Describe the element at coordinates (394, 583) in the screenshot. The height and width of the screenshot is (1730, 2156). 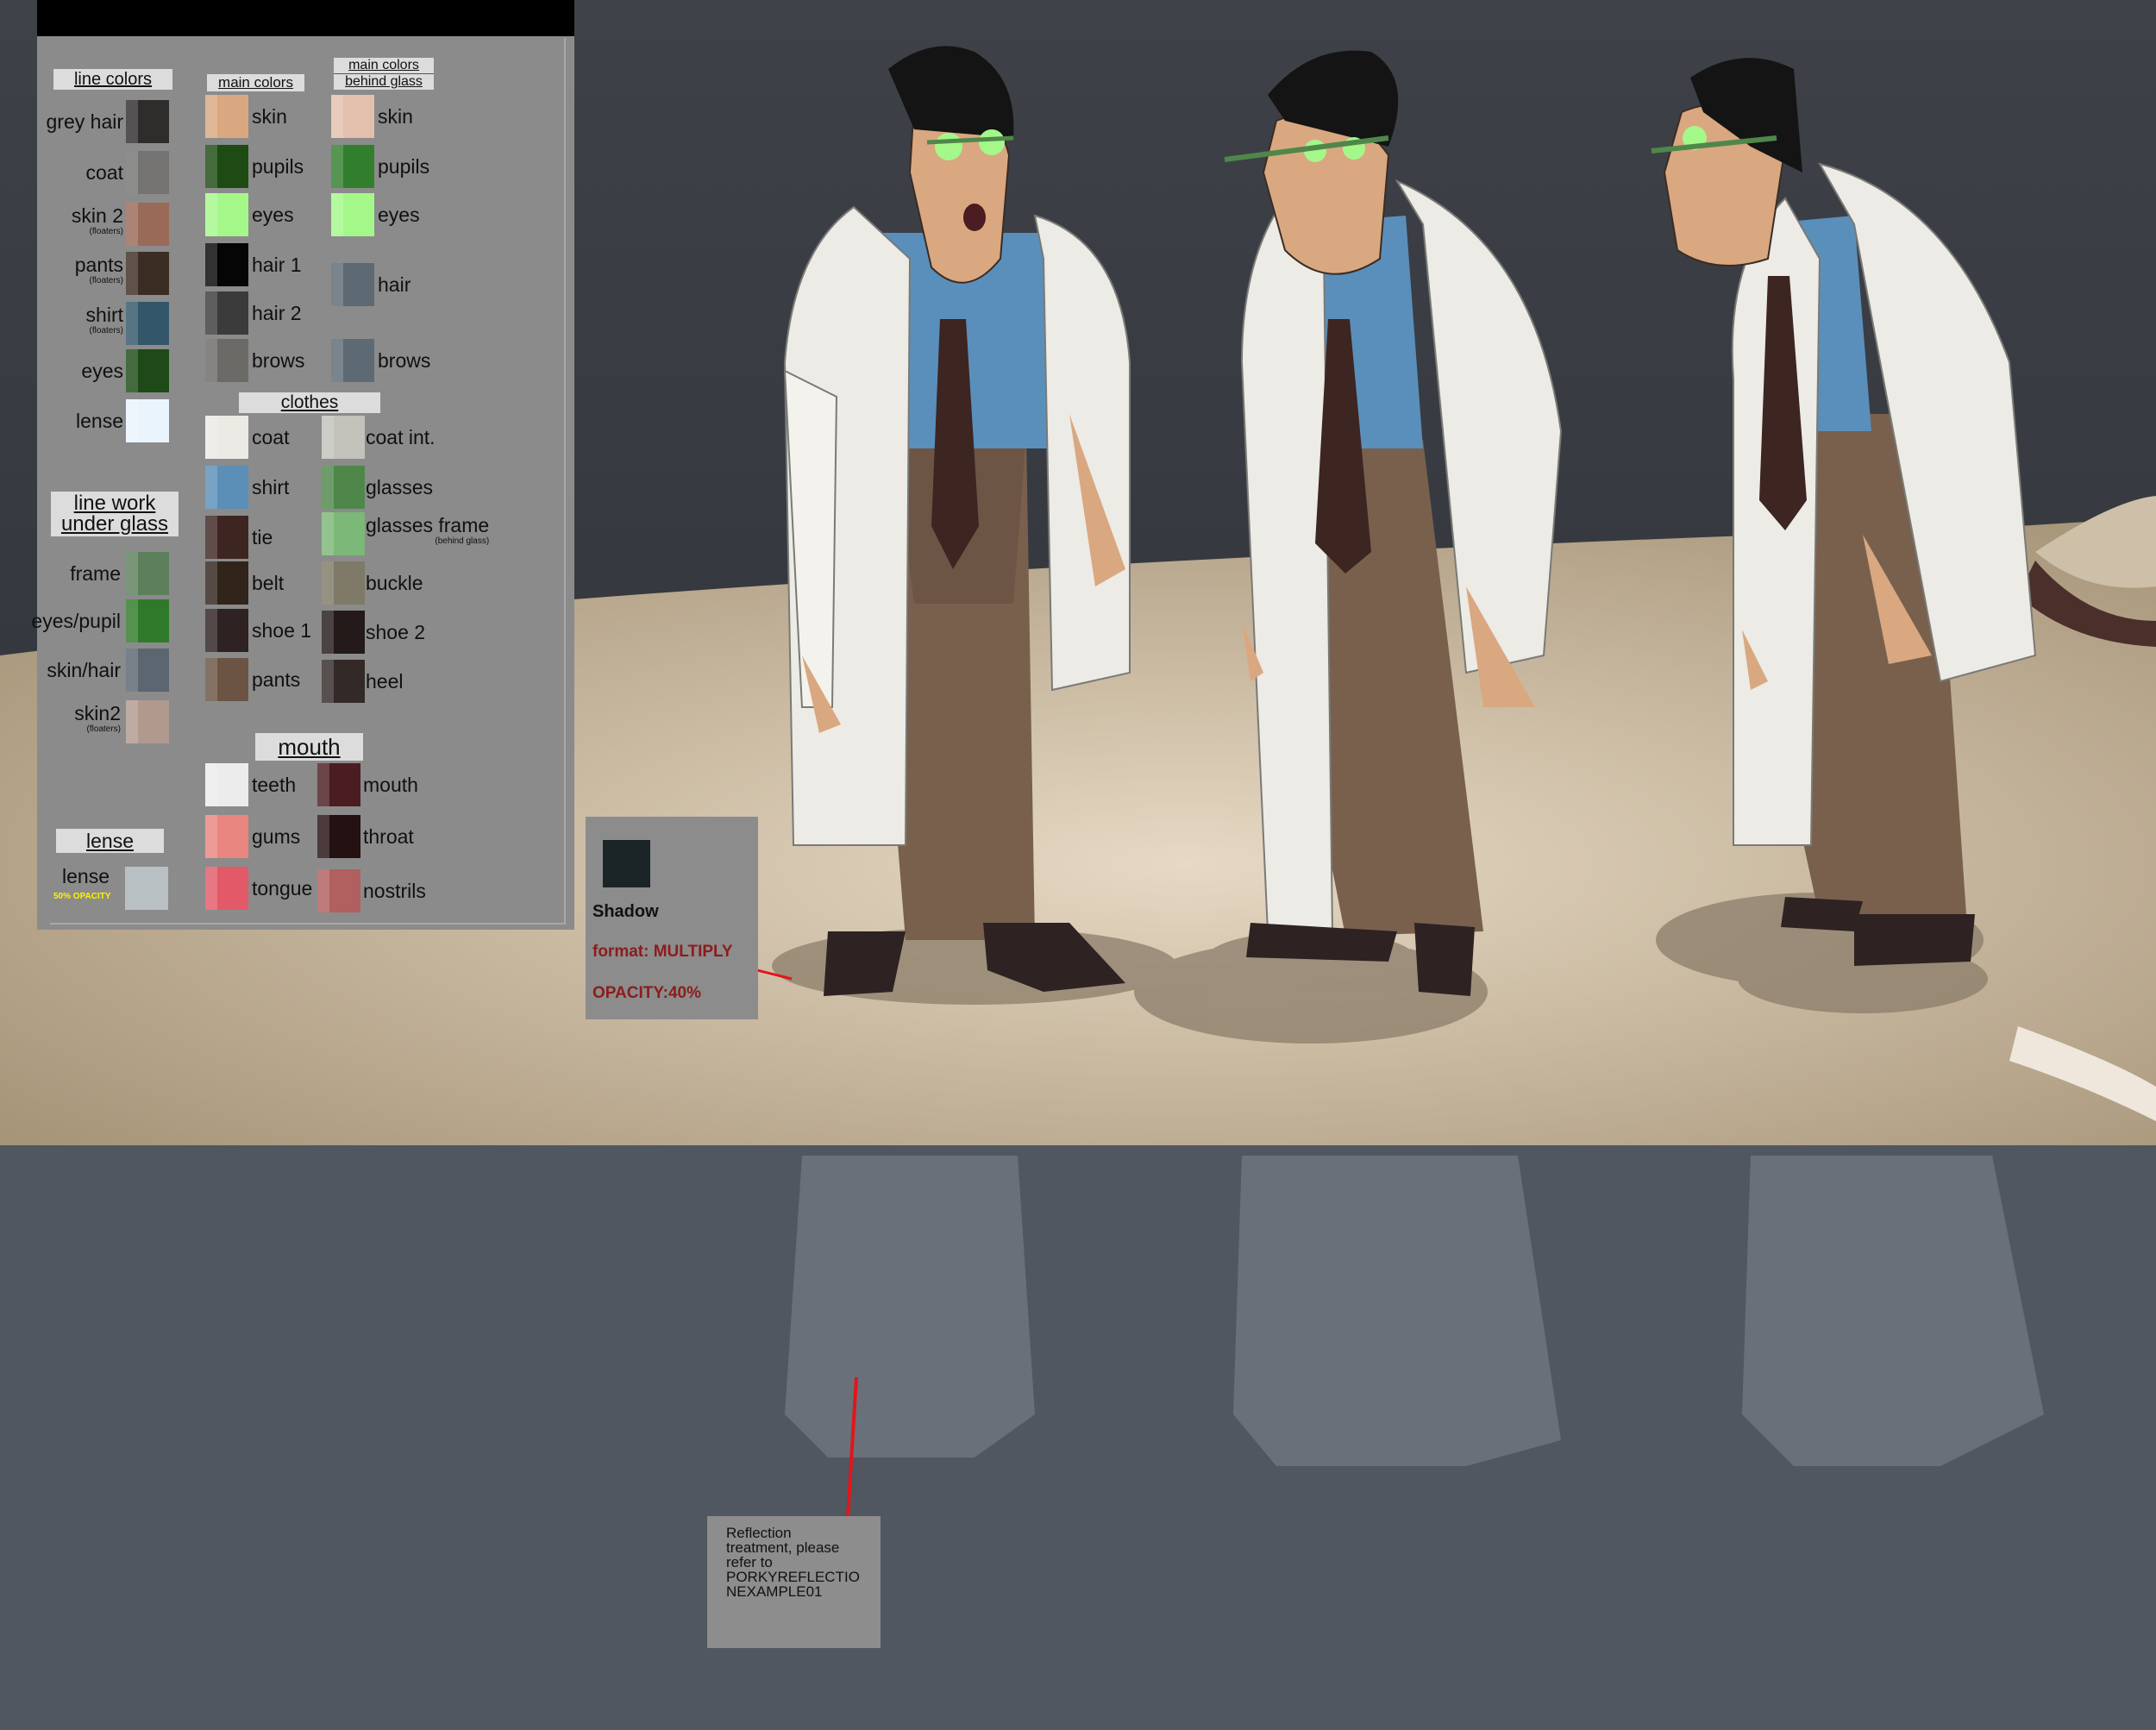
I see `clothes-label: buckle` at that location.